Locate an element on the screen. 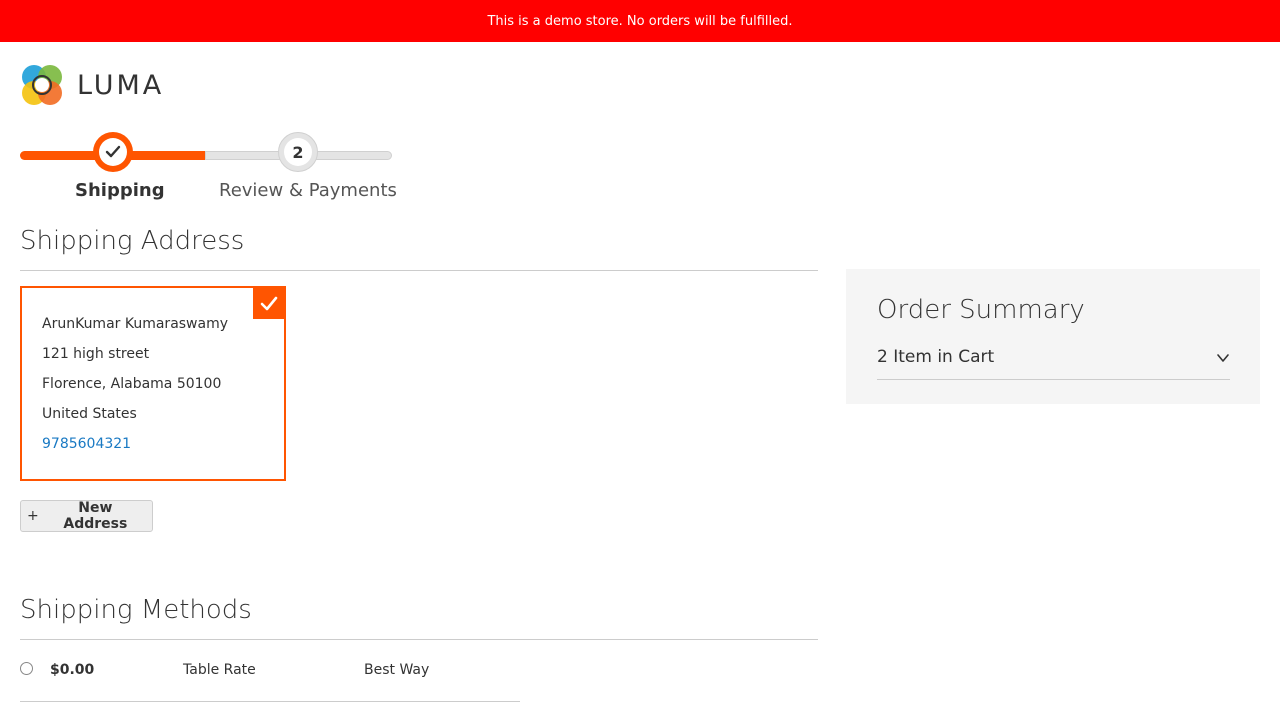  address-phone-link: 9785604321 is located at coordinates (86, 444).